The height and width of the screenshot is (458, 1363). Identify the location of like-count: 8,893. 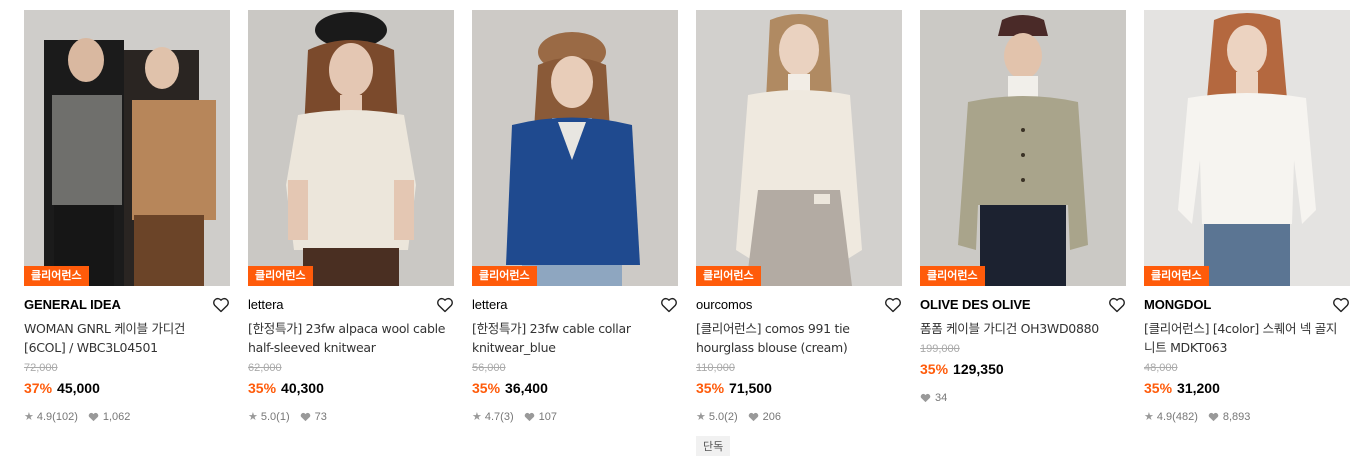
(1236, 417).